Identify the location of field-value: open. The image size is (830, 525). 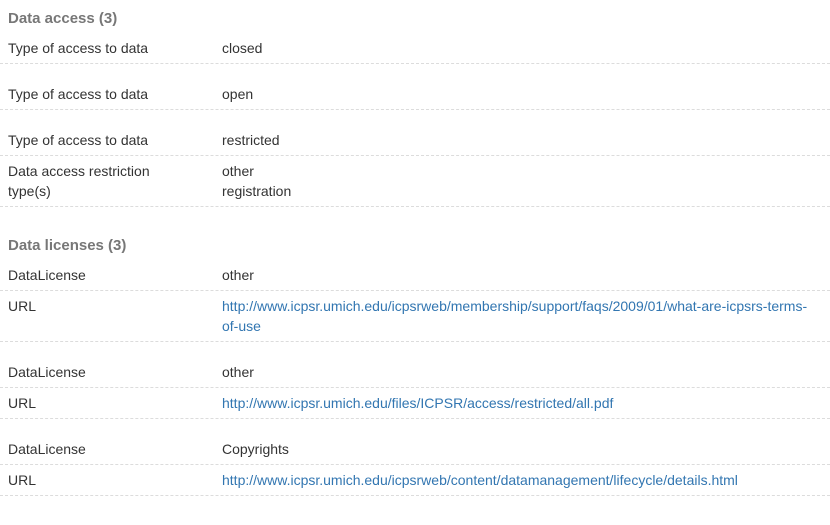
(238, 94).